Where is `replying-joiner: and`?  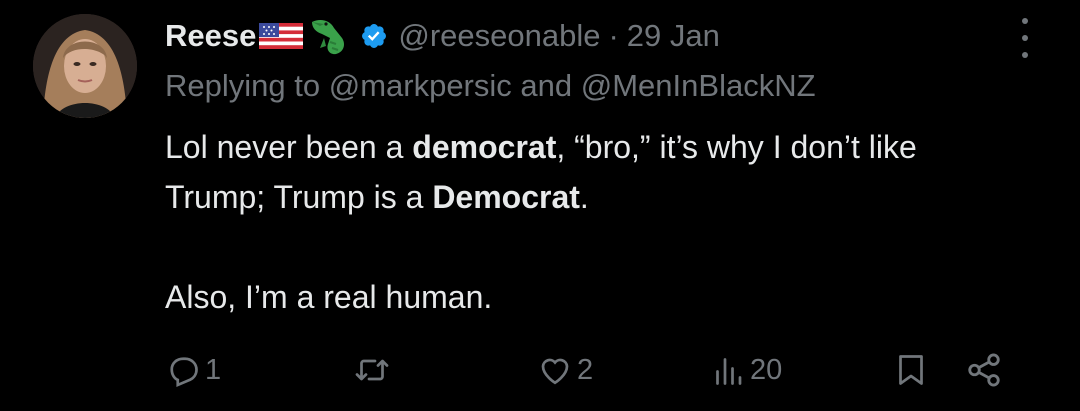
replying-joiner: and is located at coordinates (546, 85).